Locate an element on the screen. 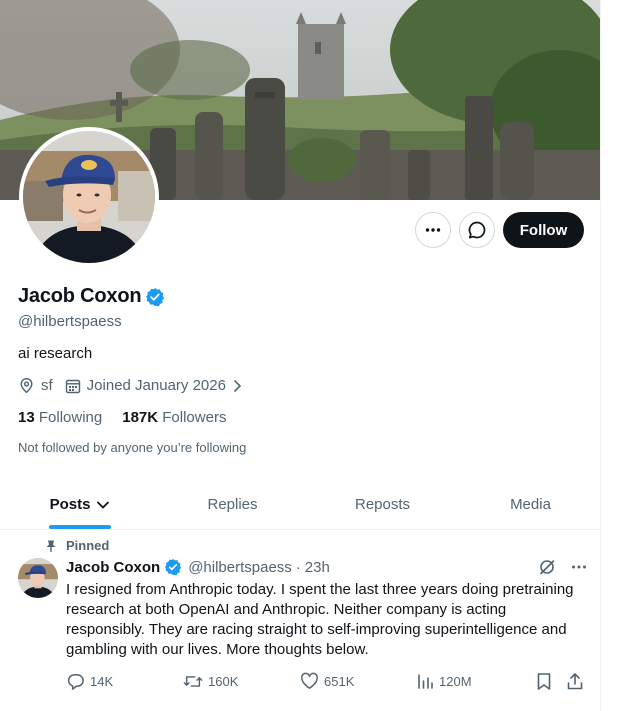 The width and height of the screenshot is (619, 711). tab-reposts: Reposts is located at coordinates (382, 504).